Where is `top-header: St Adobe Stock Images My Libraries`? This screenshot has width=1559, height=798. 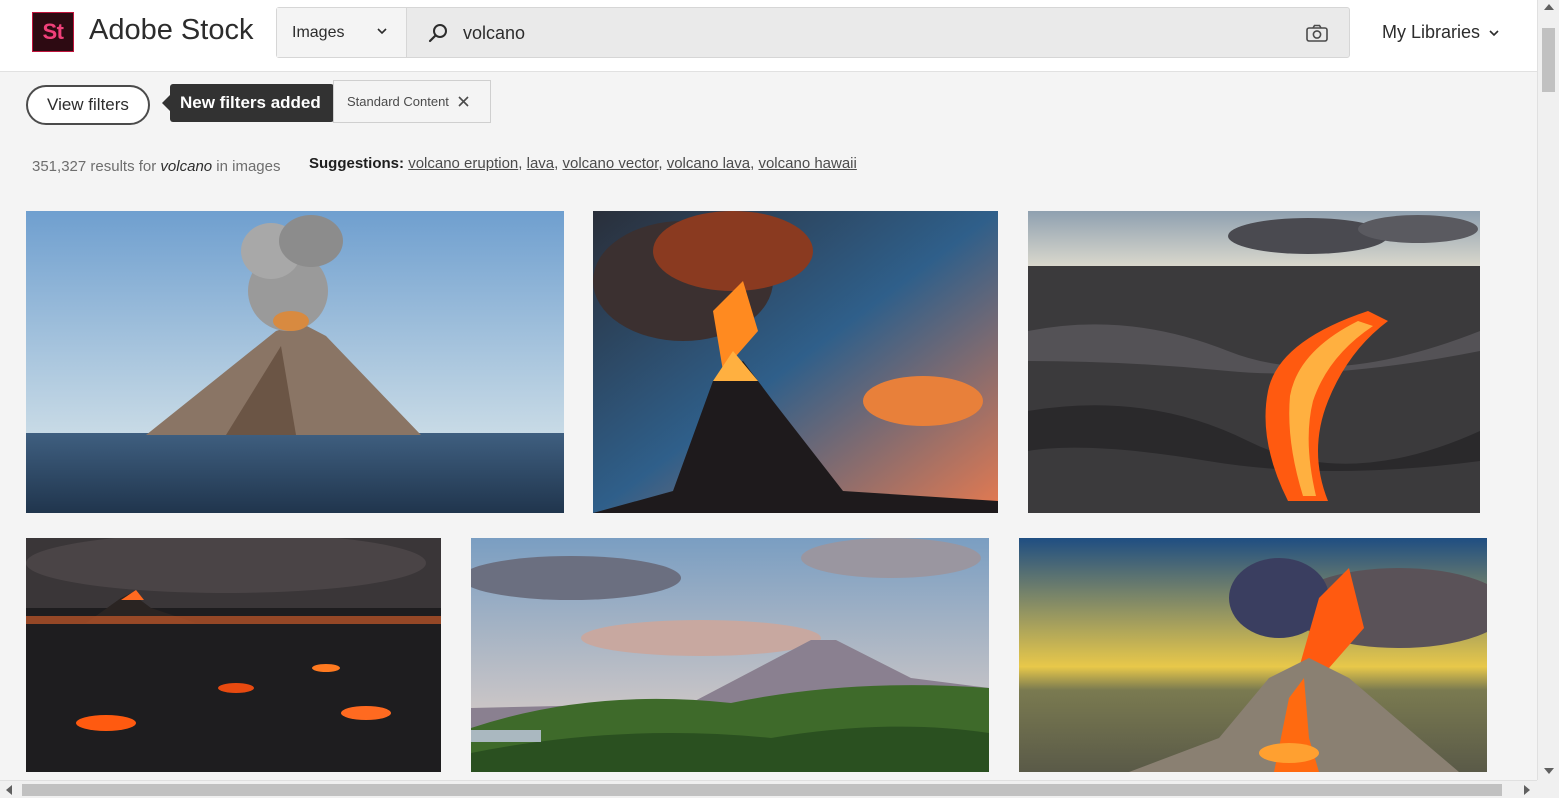
top-header: St Adobe Stock Images My Libraries is located at coordinates (768, 36).